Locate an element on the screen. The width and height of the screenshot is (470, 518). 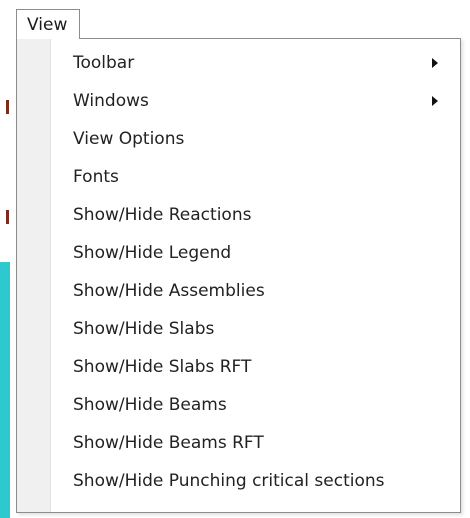
menu-item-label: View Options is located at coordinates (129, 139).